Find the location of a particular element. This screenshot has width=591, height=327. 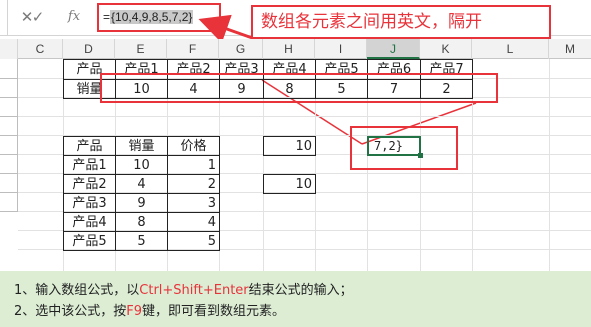

table-cell: 2 is located at coordinates (193, 184).